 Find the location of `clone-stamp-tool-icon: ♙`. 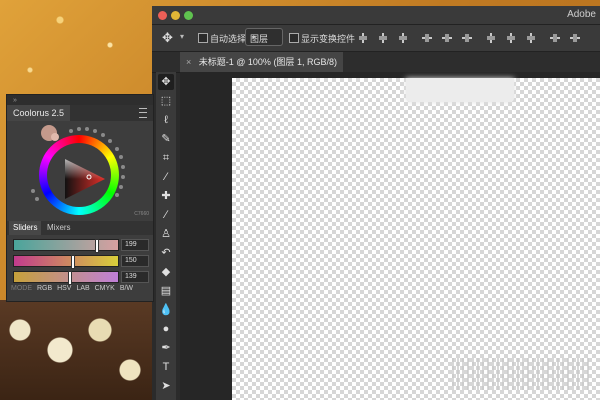

clone-stamp-tool-icon: ♙ is located at coordinates (166, 234).